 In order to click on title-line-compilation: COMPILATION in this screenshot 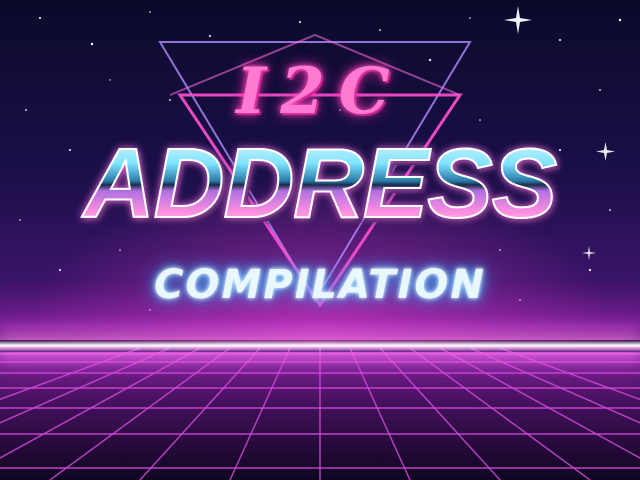, I will do `click(320, 285)`.